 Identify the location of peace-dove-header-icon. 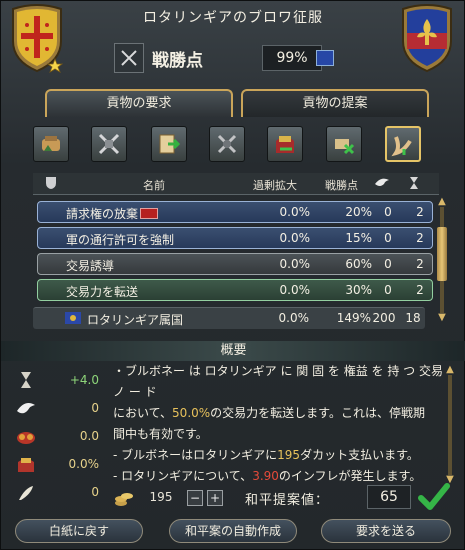
(382, 184).